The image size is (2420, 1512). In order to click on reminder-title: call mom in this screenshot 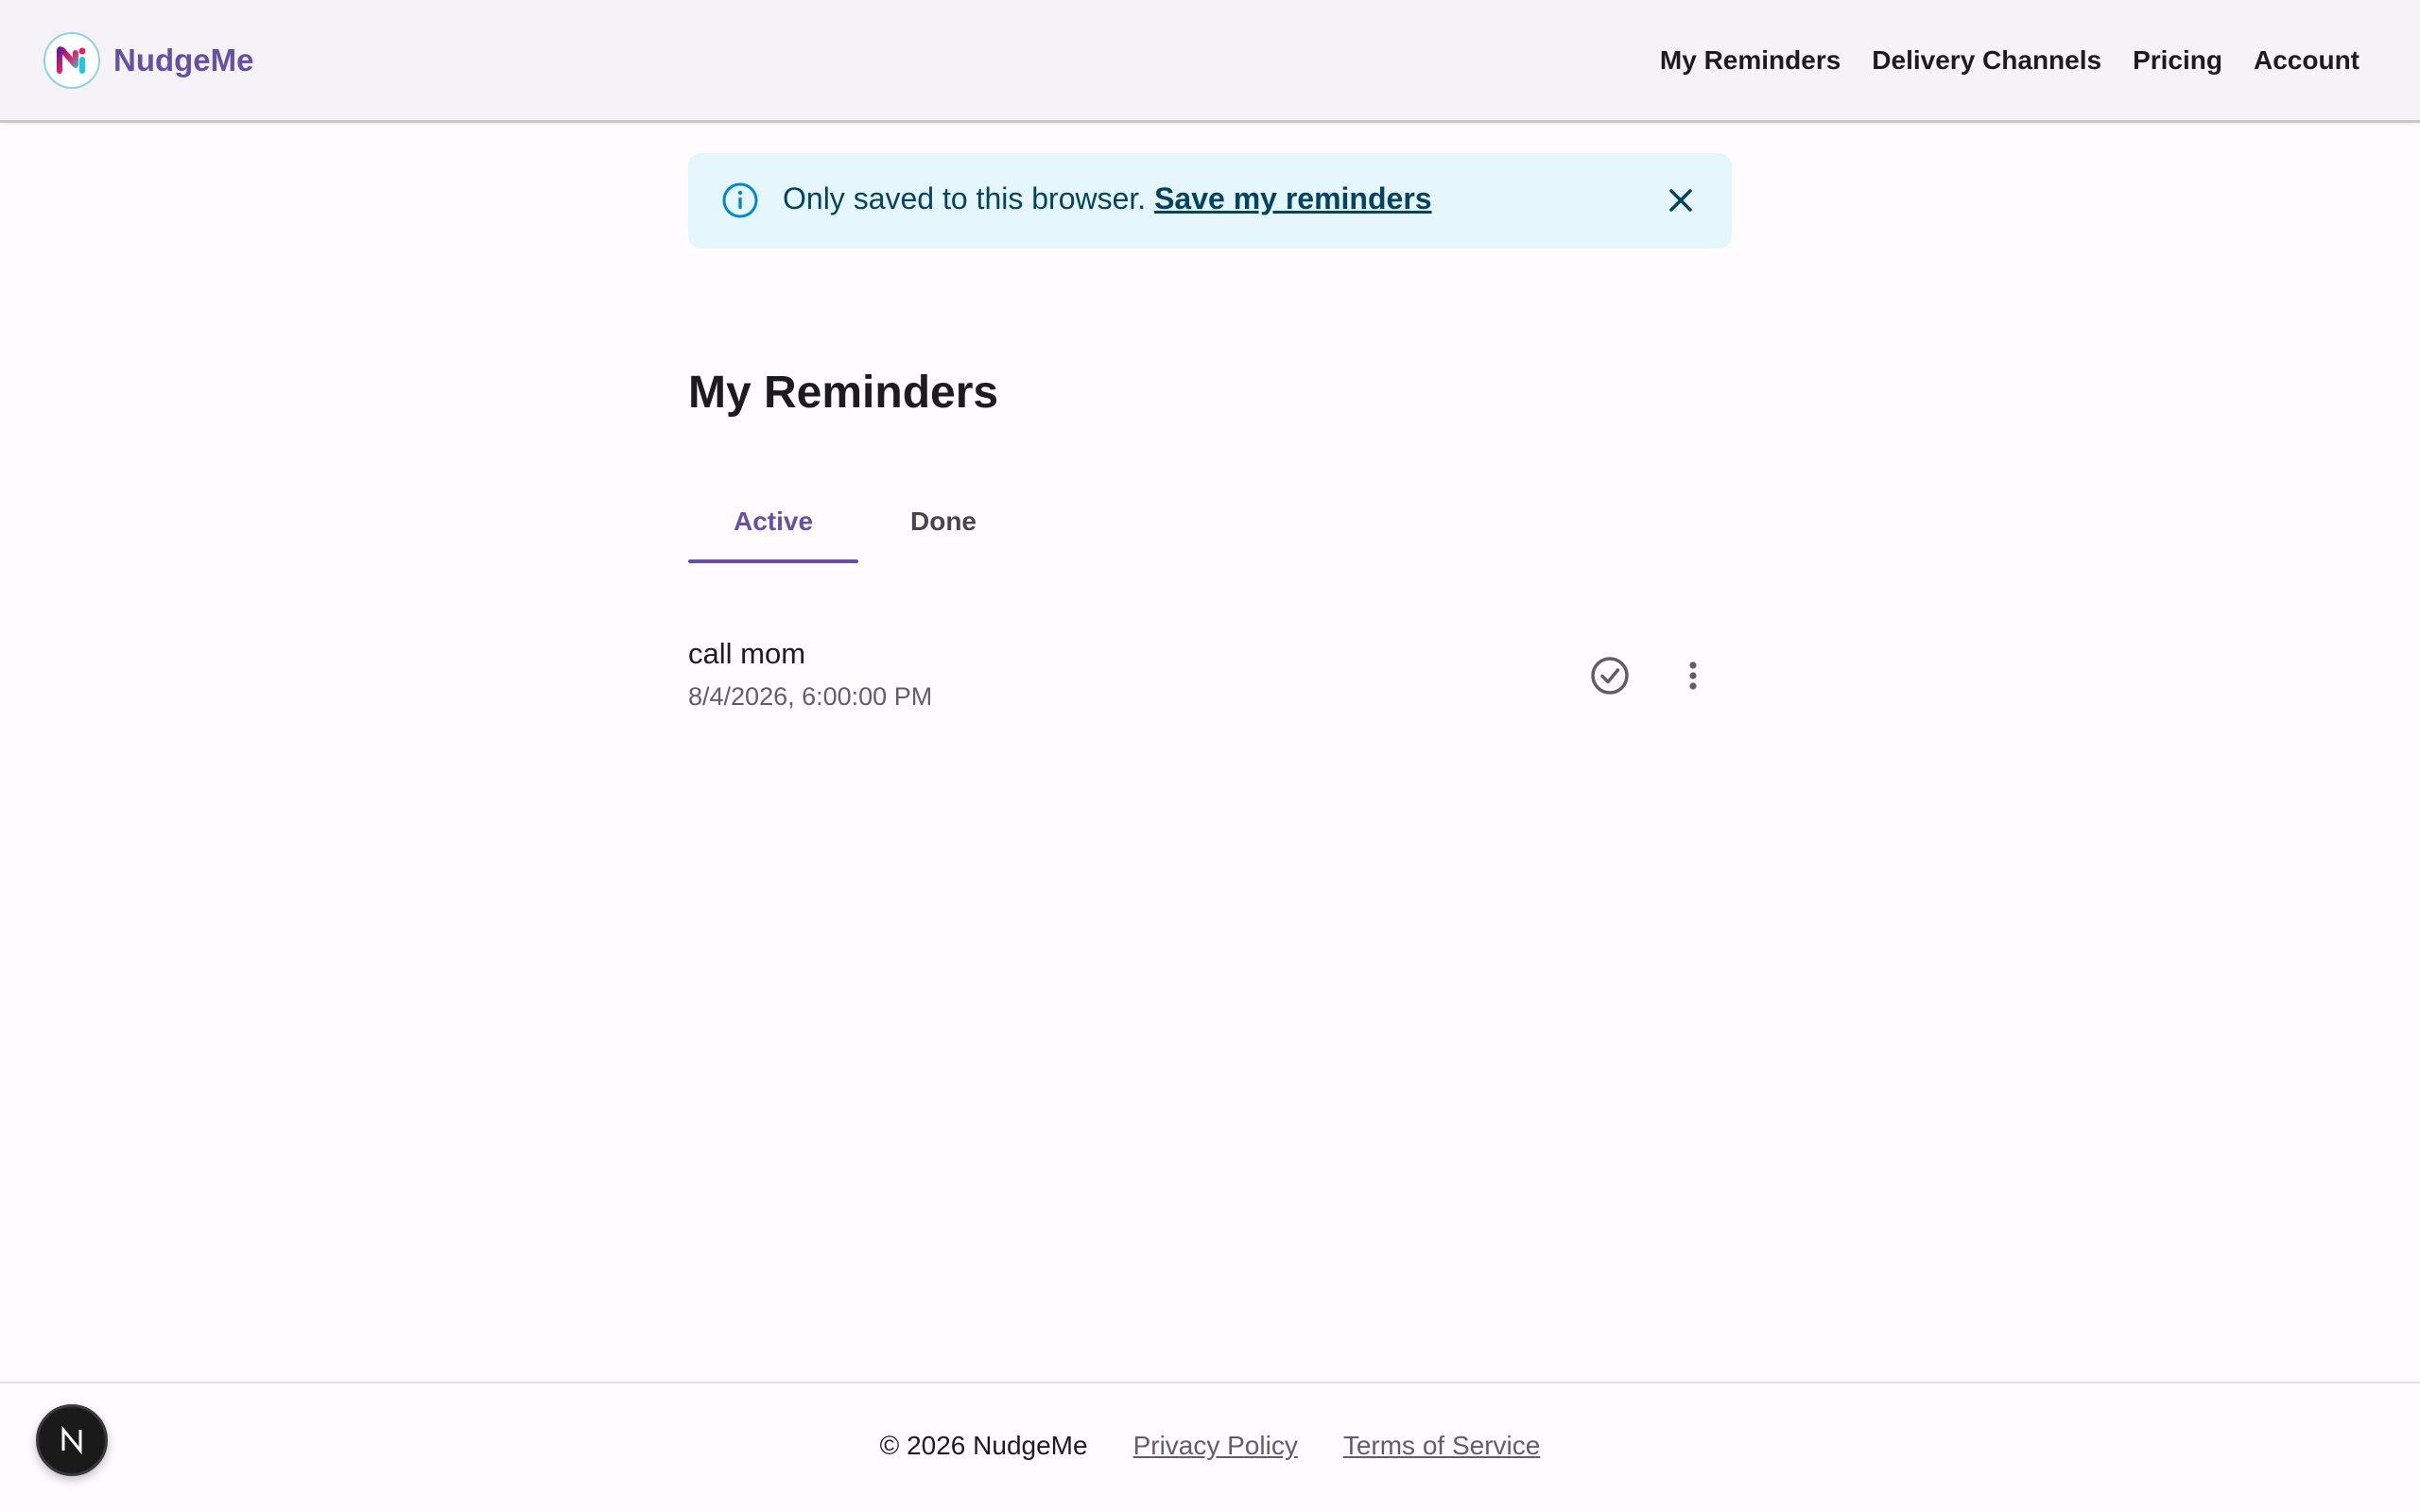, I will do `click(747, 653)`.